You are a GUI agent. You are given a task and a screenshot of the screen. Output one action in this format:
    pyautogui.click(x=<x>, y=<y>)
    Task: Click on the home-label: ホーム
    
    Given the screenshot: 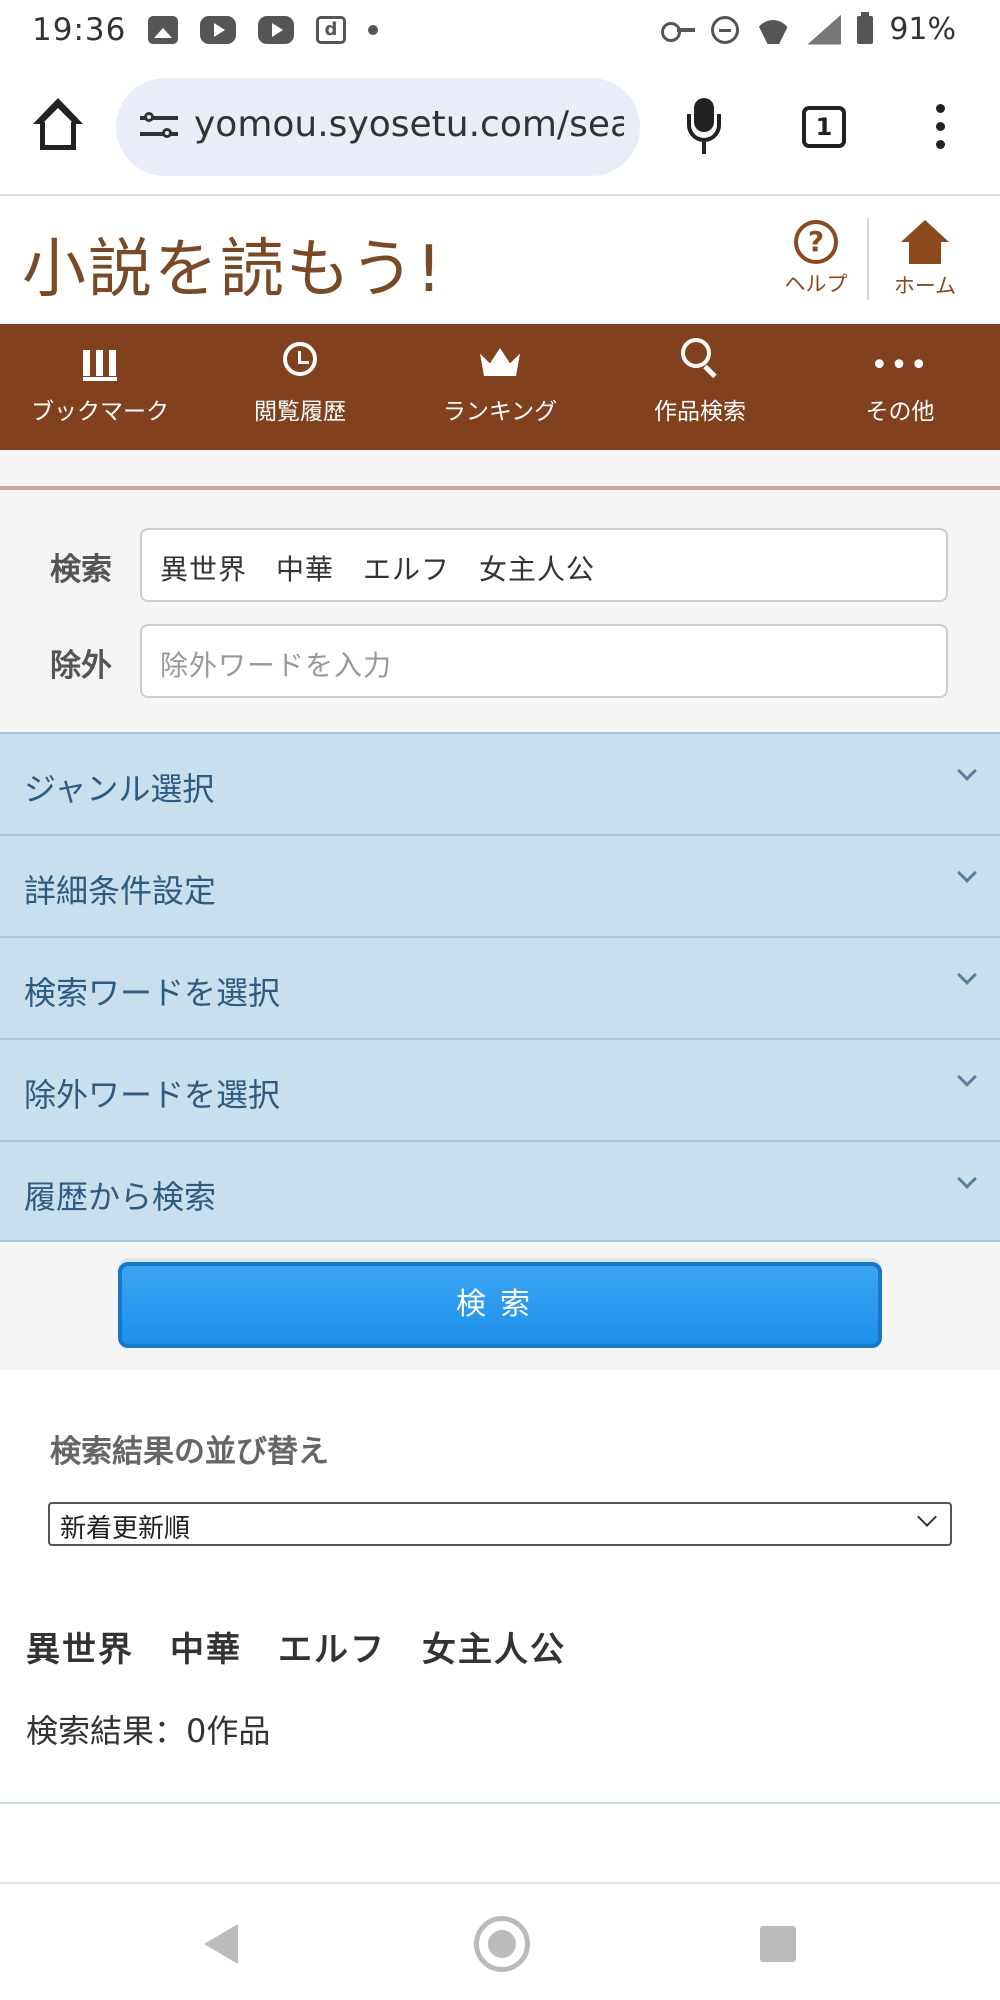 What is the action you would take?
    pyautogui.click(x=925, y=286)
    